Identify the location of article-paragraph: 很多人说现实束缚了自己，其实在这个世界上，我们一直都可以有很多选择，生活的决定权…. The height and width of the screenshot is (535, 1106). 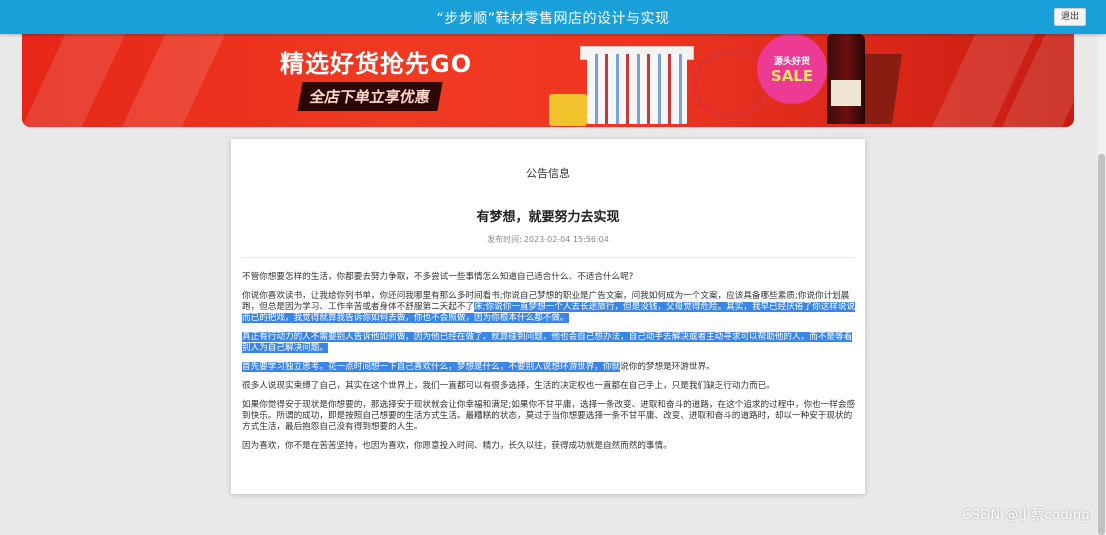
(549, 386).